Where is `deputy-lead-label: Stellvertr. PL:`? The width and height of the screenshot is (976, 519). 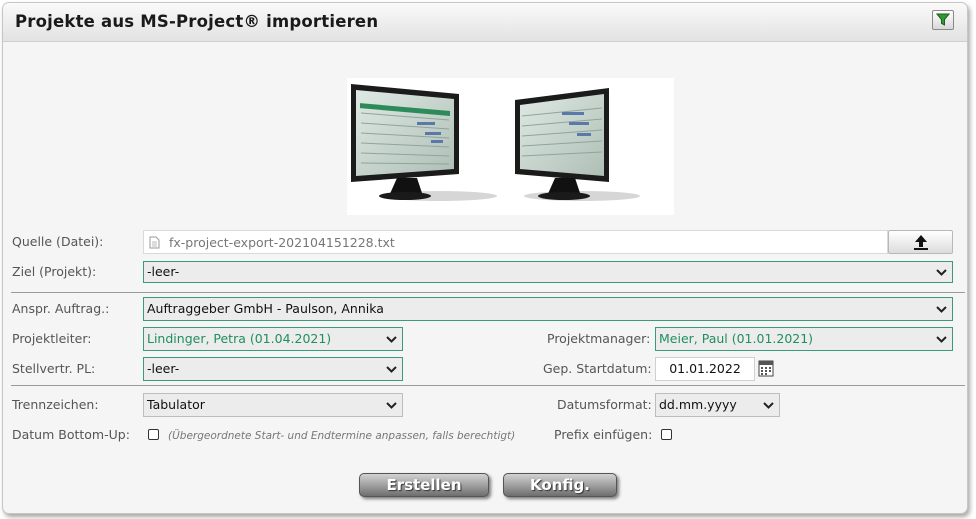
deputy-lead-label: Stellvertr. PL: is located at coordinates (54, 368).